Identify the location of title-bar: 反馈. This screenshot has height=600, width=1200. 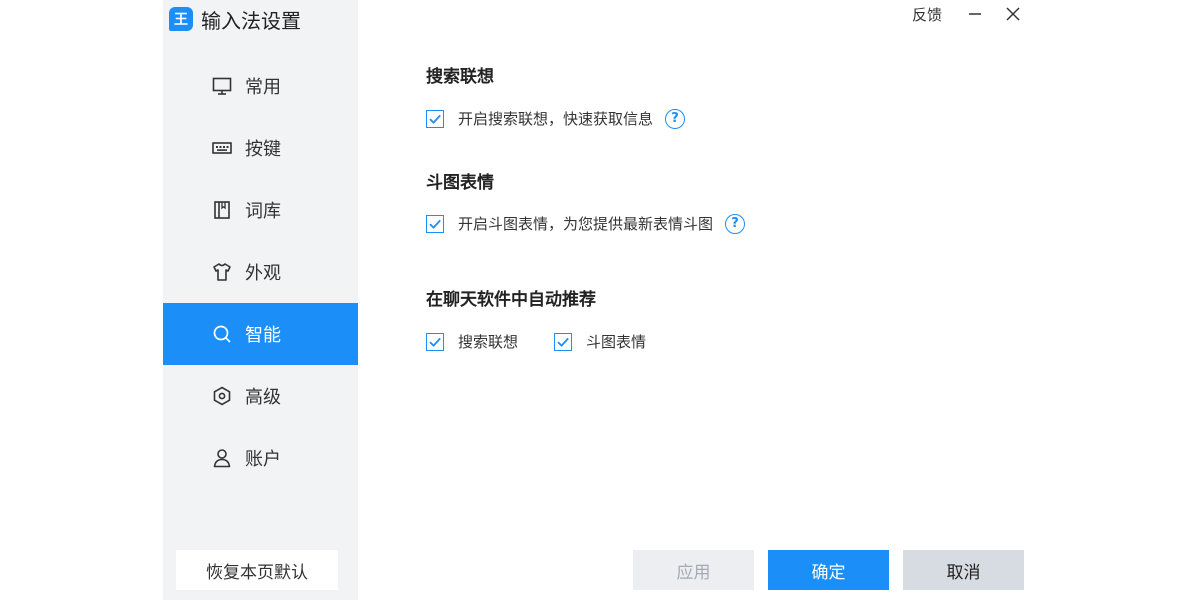
(976, 14).